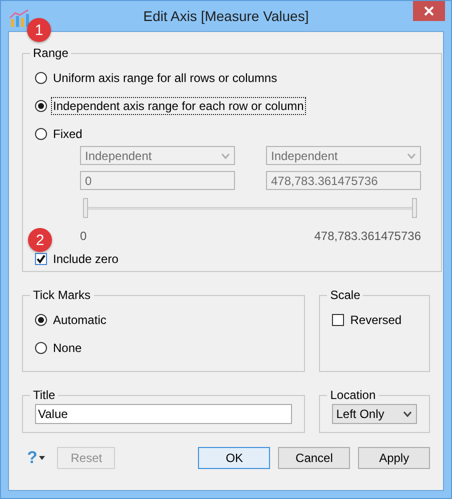 The width and height of the screenshot is (452, 499). I want to click on radio-label: Uniform axis range for all rows or columns, so click(165, 78).